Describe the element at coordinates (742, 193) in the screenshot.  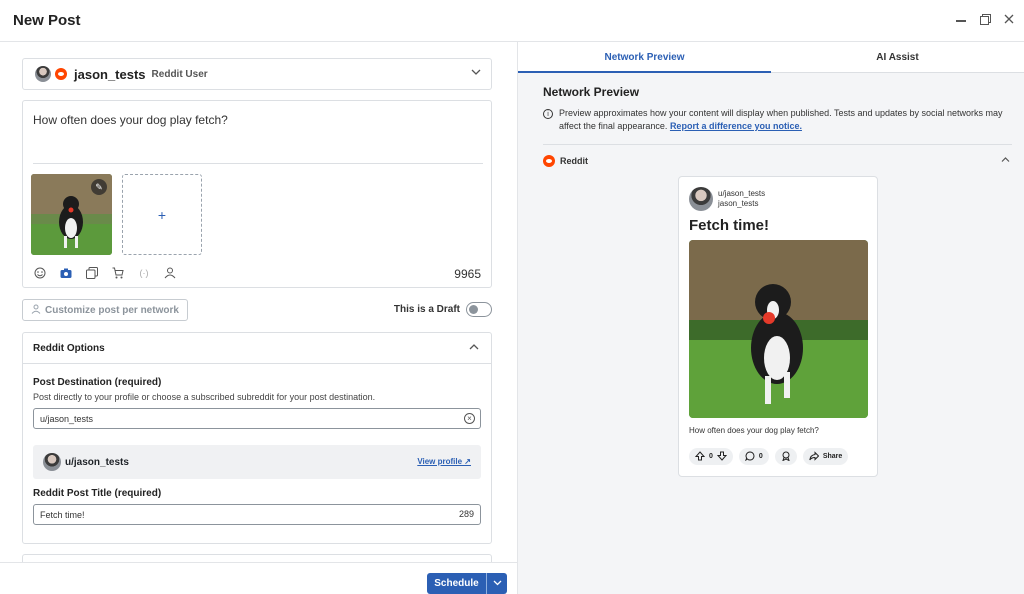
I see `post-username: u/jason_tests` at that location.